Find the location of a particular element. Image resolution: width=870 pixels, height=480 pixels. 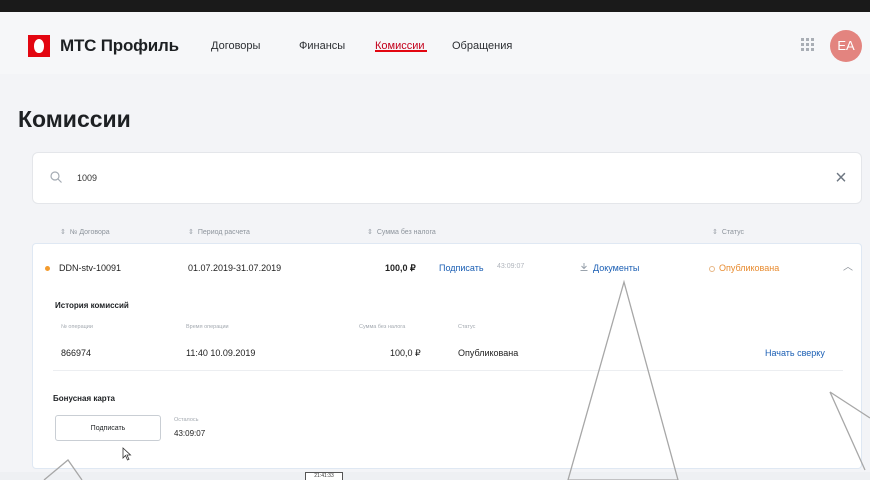

status-dot-icon is located at coordinates (712, 268).